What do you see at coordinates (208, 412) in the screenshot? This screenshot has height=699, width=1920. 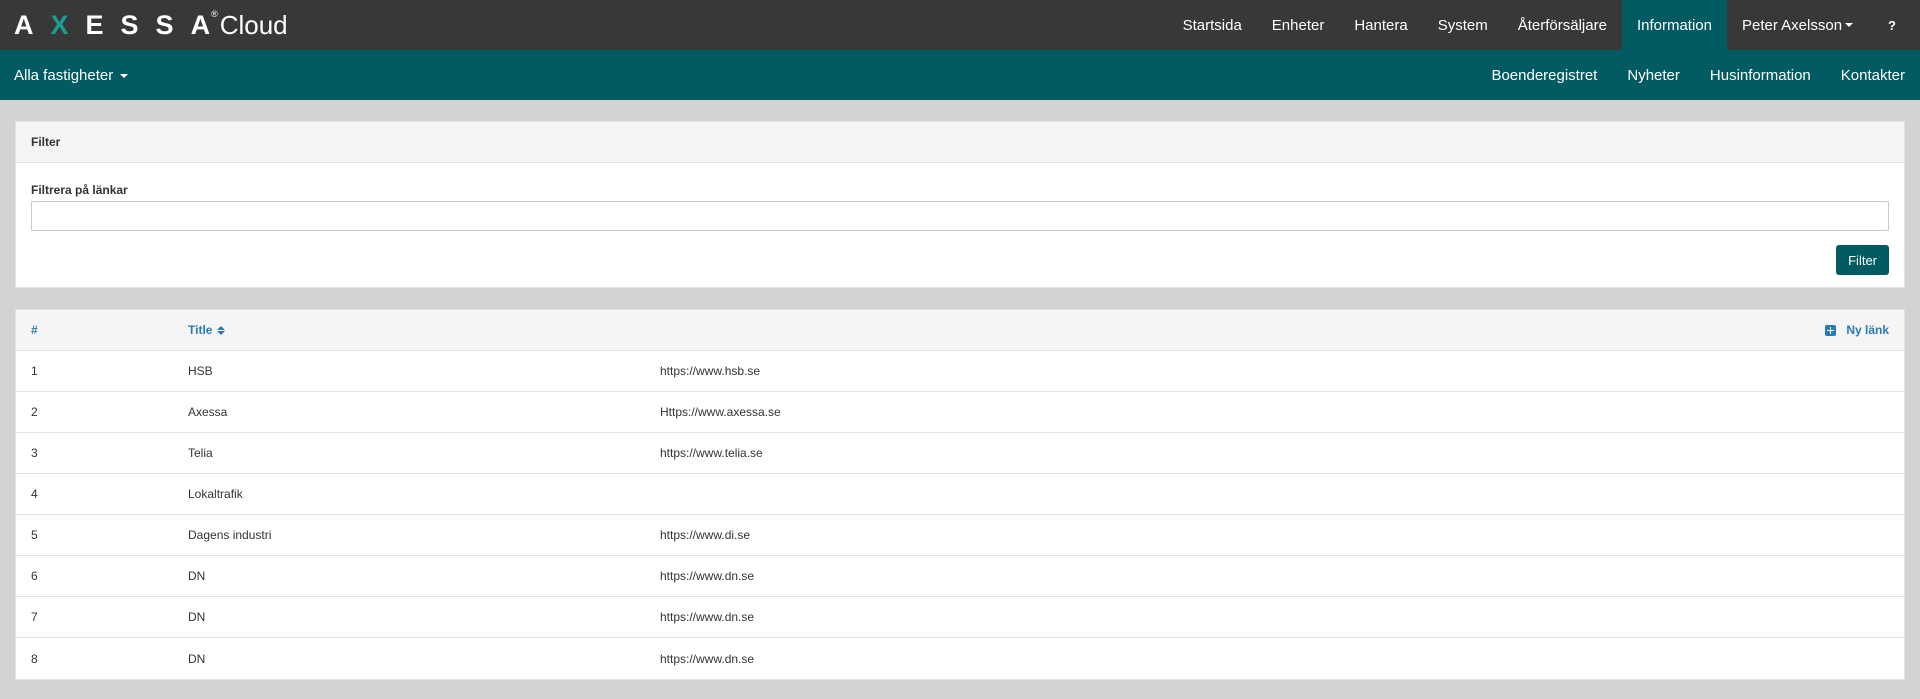 I see `row-title: Axessa` at bounding box center [208, 412].